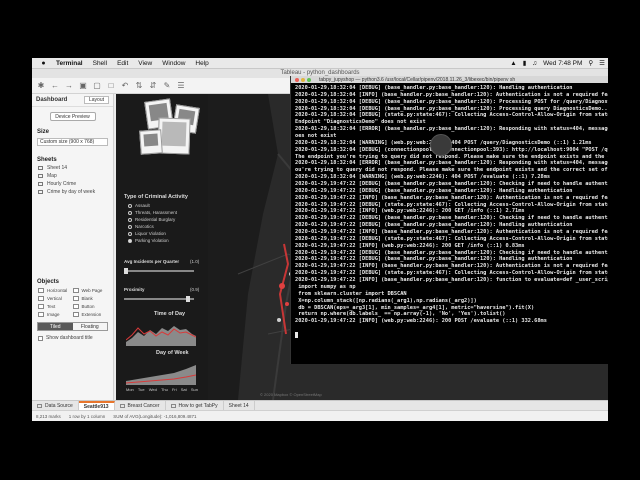  I want to click on sort-icon: ⇵, so click(153, 86).